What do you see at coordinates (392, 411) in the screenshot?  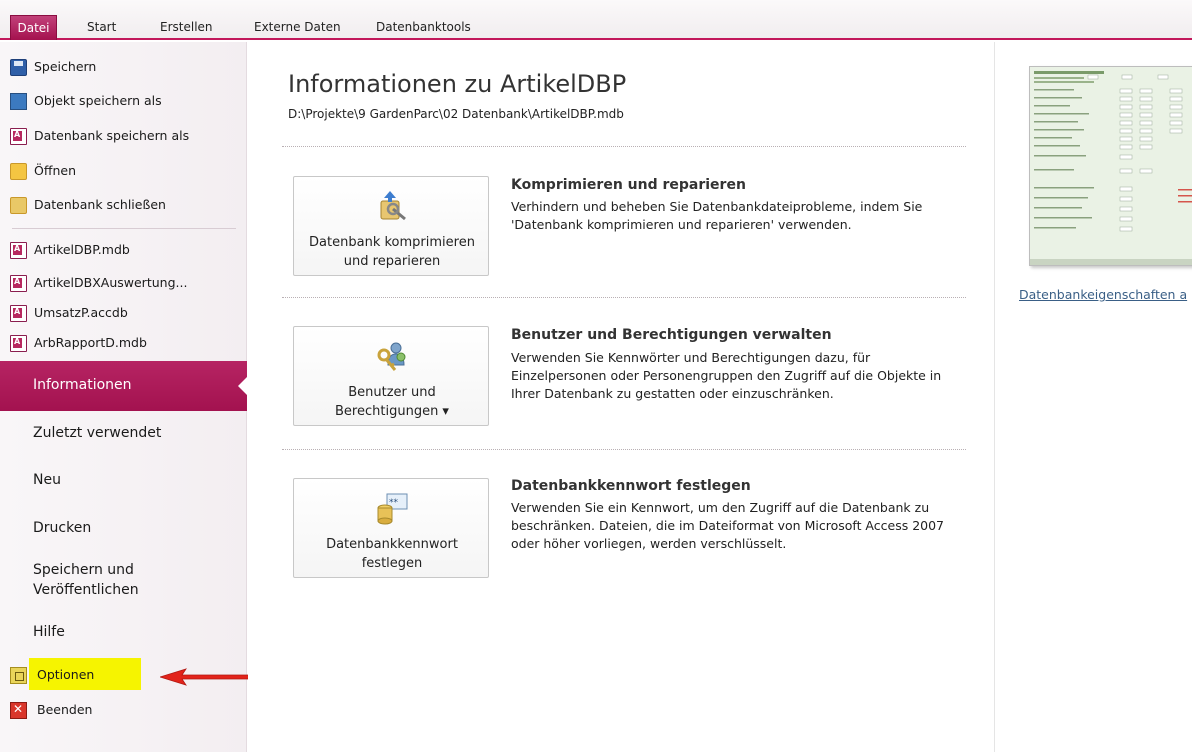 I see `button-label-line2: Berechtigungen ▾` at bounding box center [392, 411].